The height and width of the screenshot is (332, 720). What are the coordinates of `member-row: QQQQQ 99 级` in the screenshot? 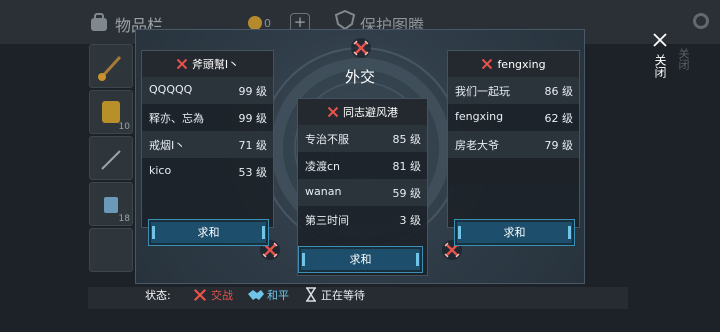 It's located at (207, 90).